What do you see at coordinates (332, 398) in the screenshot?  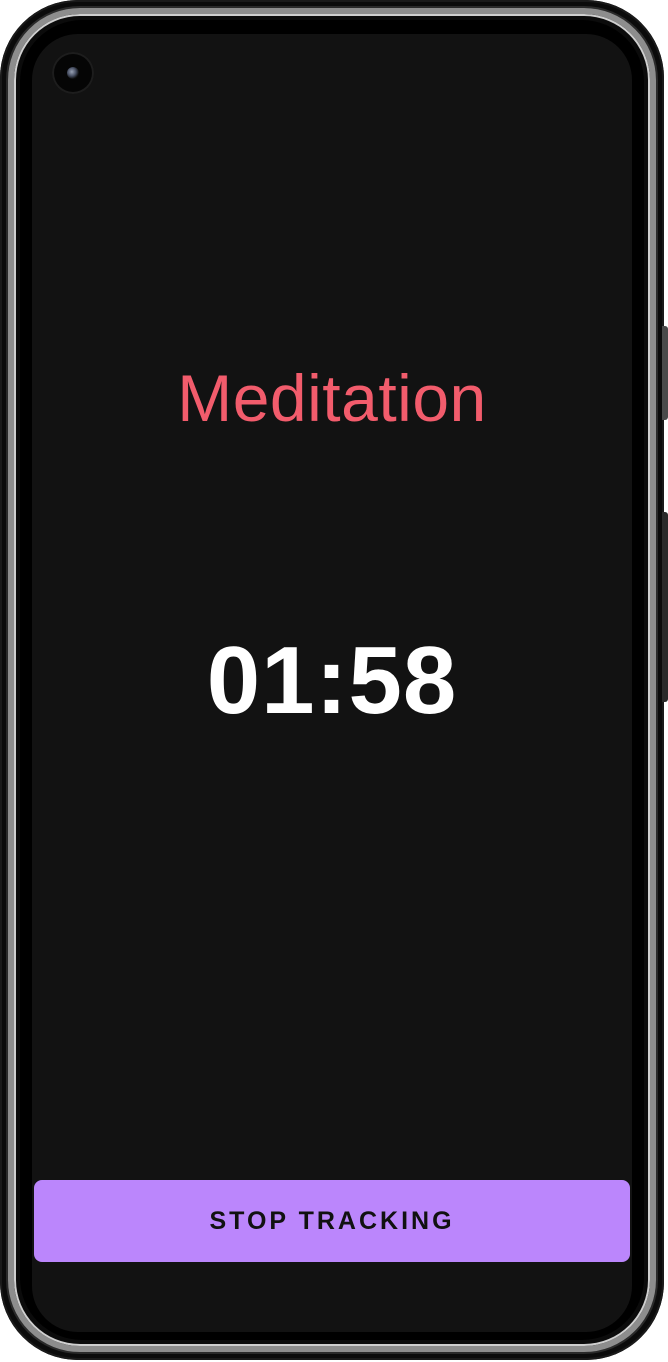 I see `activity-title: Meditation` at bounding box center [332, 398].